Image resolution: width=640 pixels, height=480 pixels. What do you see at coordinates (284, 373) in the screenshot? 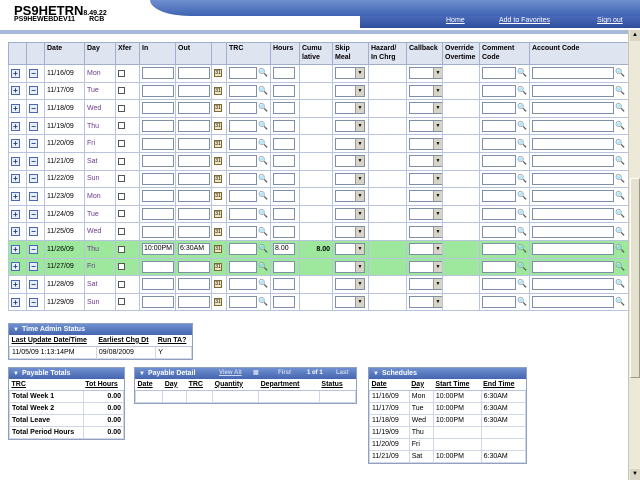
I see `first-link: First` at bounding box center [284, 373].